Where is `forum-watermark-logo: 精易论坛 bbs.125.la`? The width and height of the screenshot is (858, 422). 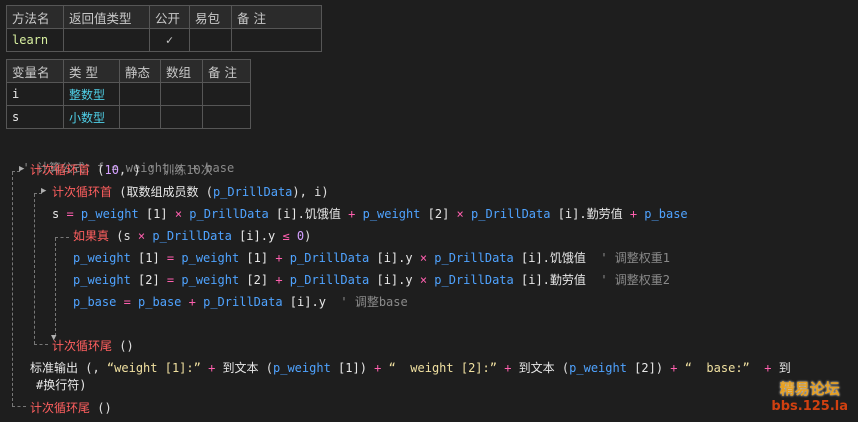
forum-watermark-logo: 精易论坛 bbs.125.la is located at coordinates (809, 398).